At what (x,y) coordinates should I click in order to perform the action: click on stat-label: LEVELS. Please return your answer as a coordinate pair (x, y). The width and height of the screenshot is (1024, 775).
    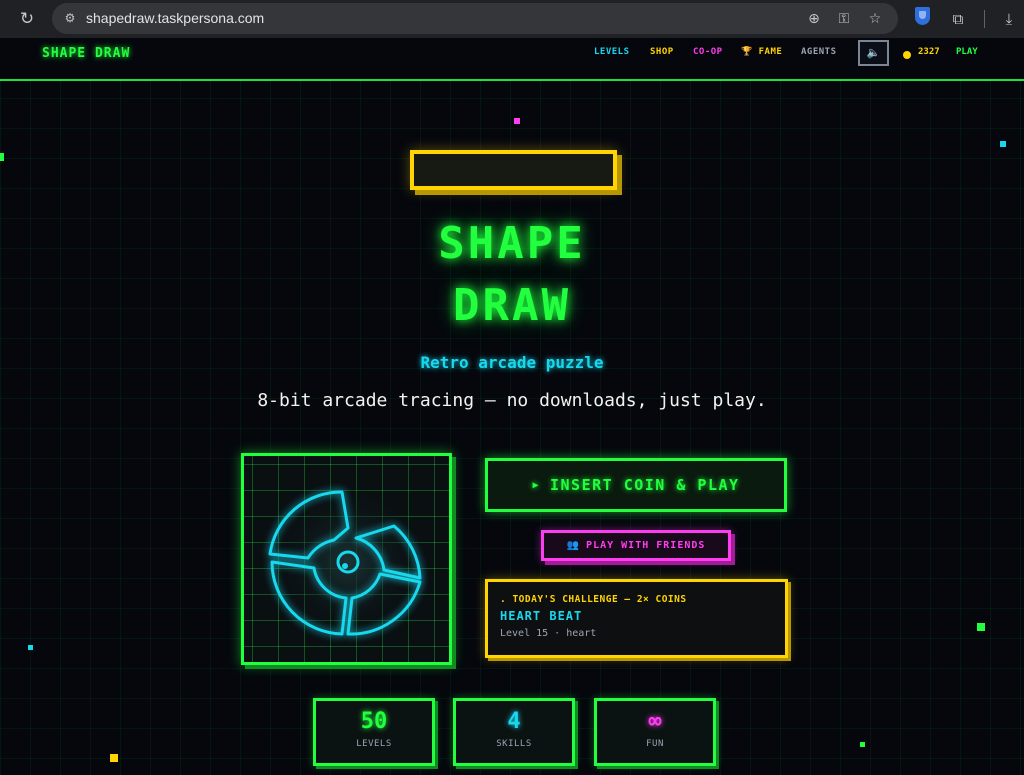
    Looking at the image, I should click on (374, 744).